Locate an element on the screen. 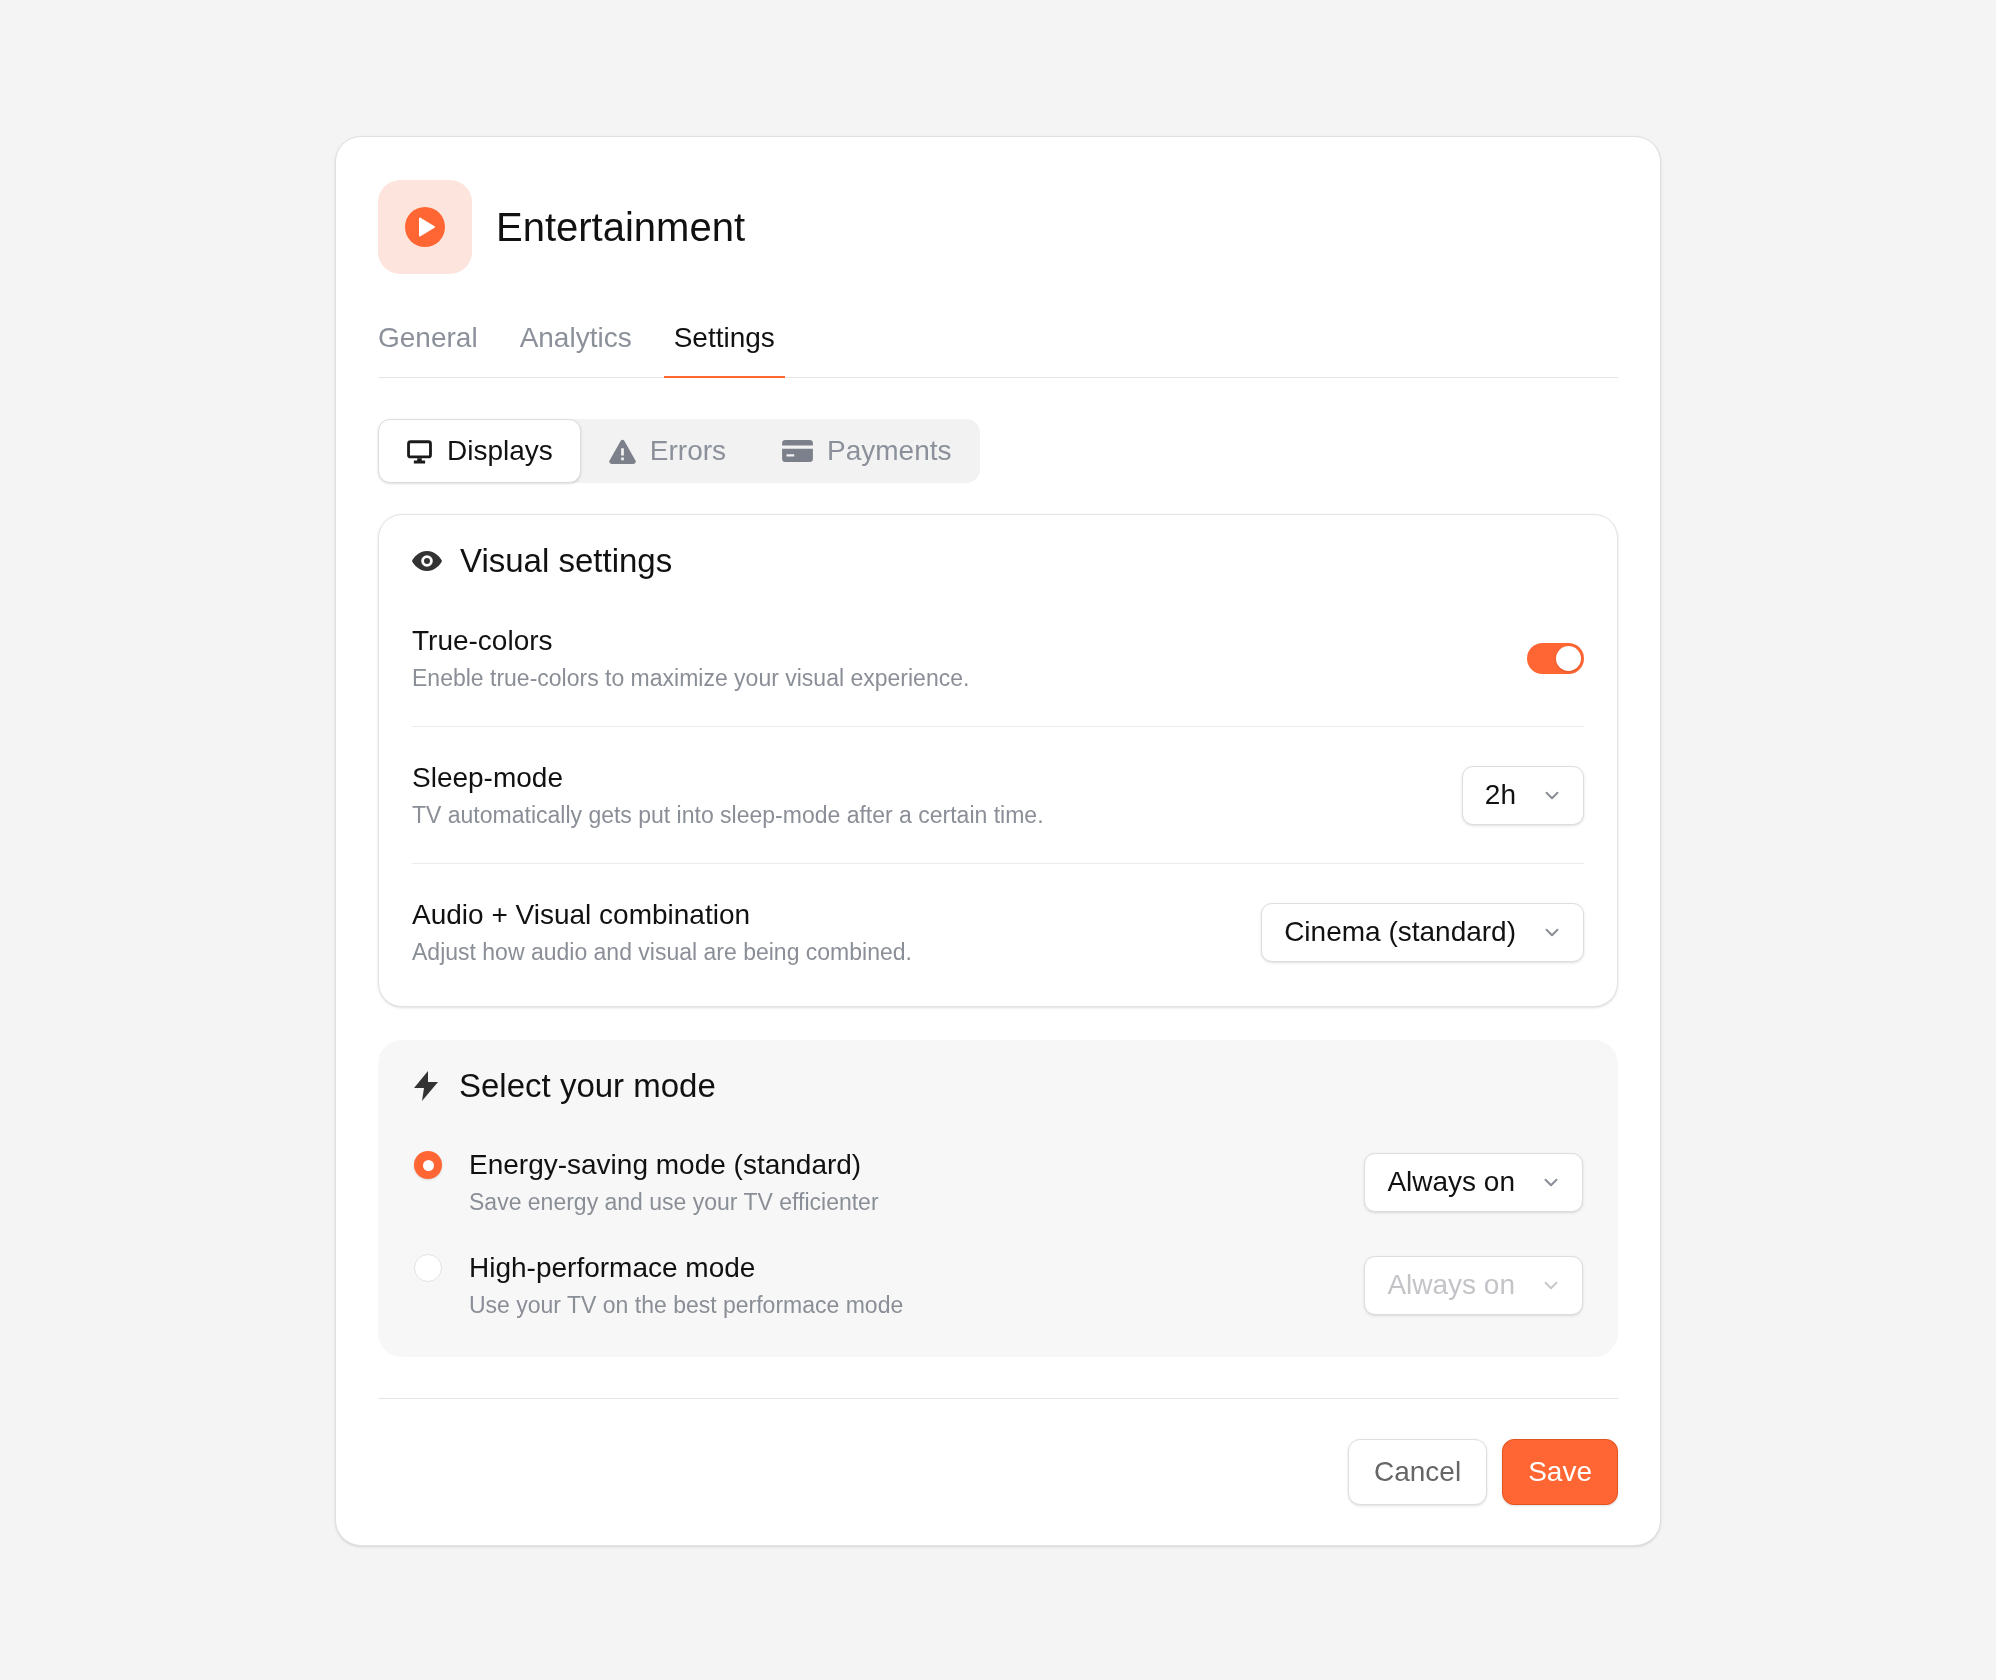 This screenshot has height=1680, width=1996. mode-description: Save energy and use your TV efficienter is located at coordinates (674, 1202).